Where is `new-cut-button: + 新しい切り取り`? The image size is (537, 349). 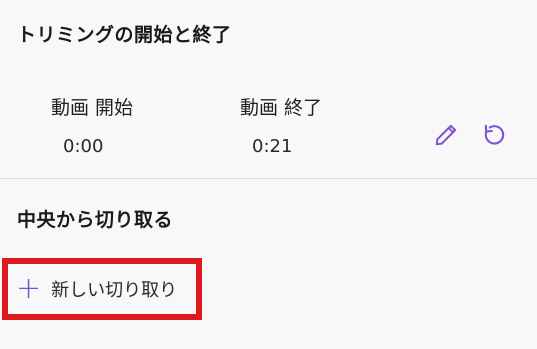 new-cut-button: + 新しい切り取り is located at coordinates (102, 289).